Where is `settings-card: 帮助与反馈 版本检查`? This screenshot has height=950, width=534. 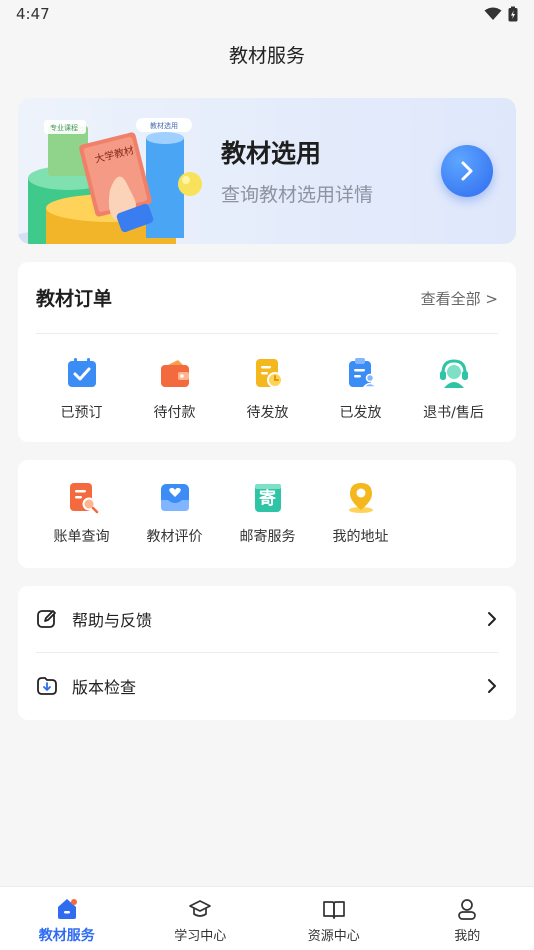 settings-card: 帮助与反馈 版本检查 is located at coordinates (267, 653).